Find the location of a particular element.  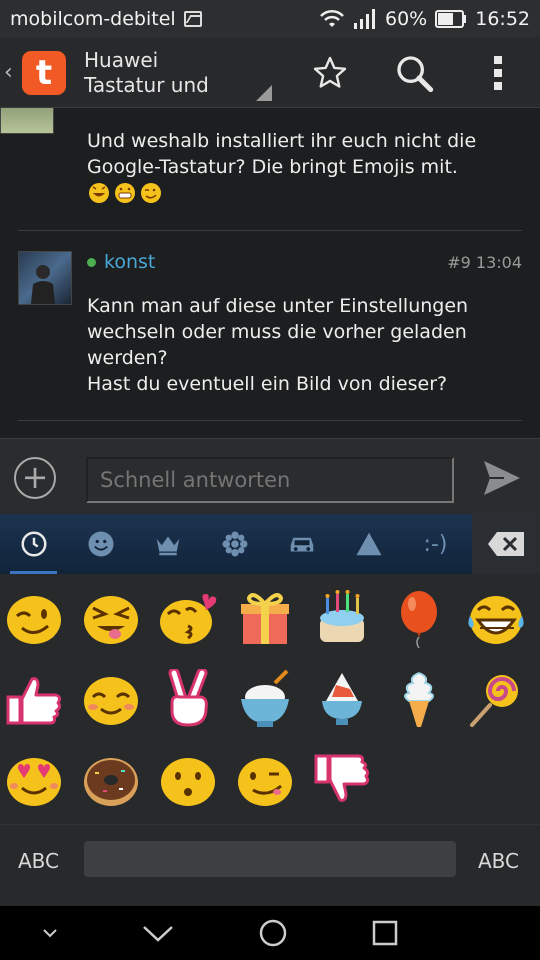

rice-bowl-emoji-icon is located at coordinates (265, 699).